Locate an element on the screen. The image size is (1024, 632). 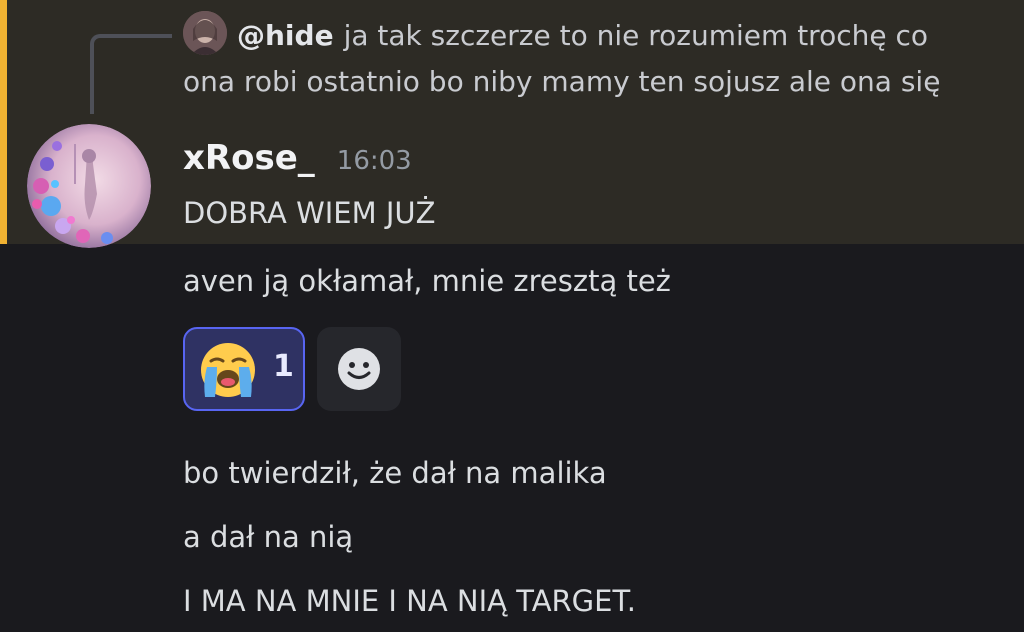
message-line: bo twierdził, że dał na malika is located at coordinates (395, 473).